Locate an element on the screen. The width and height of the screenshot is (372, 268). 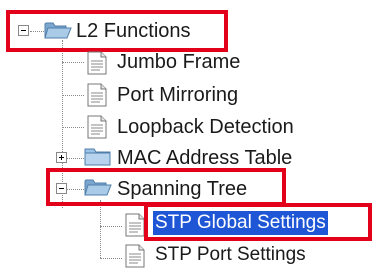
tree-item-loopback-detection: Loopback Detection is located at coordinates (205, 127).